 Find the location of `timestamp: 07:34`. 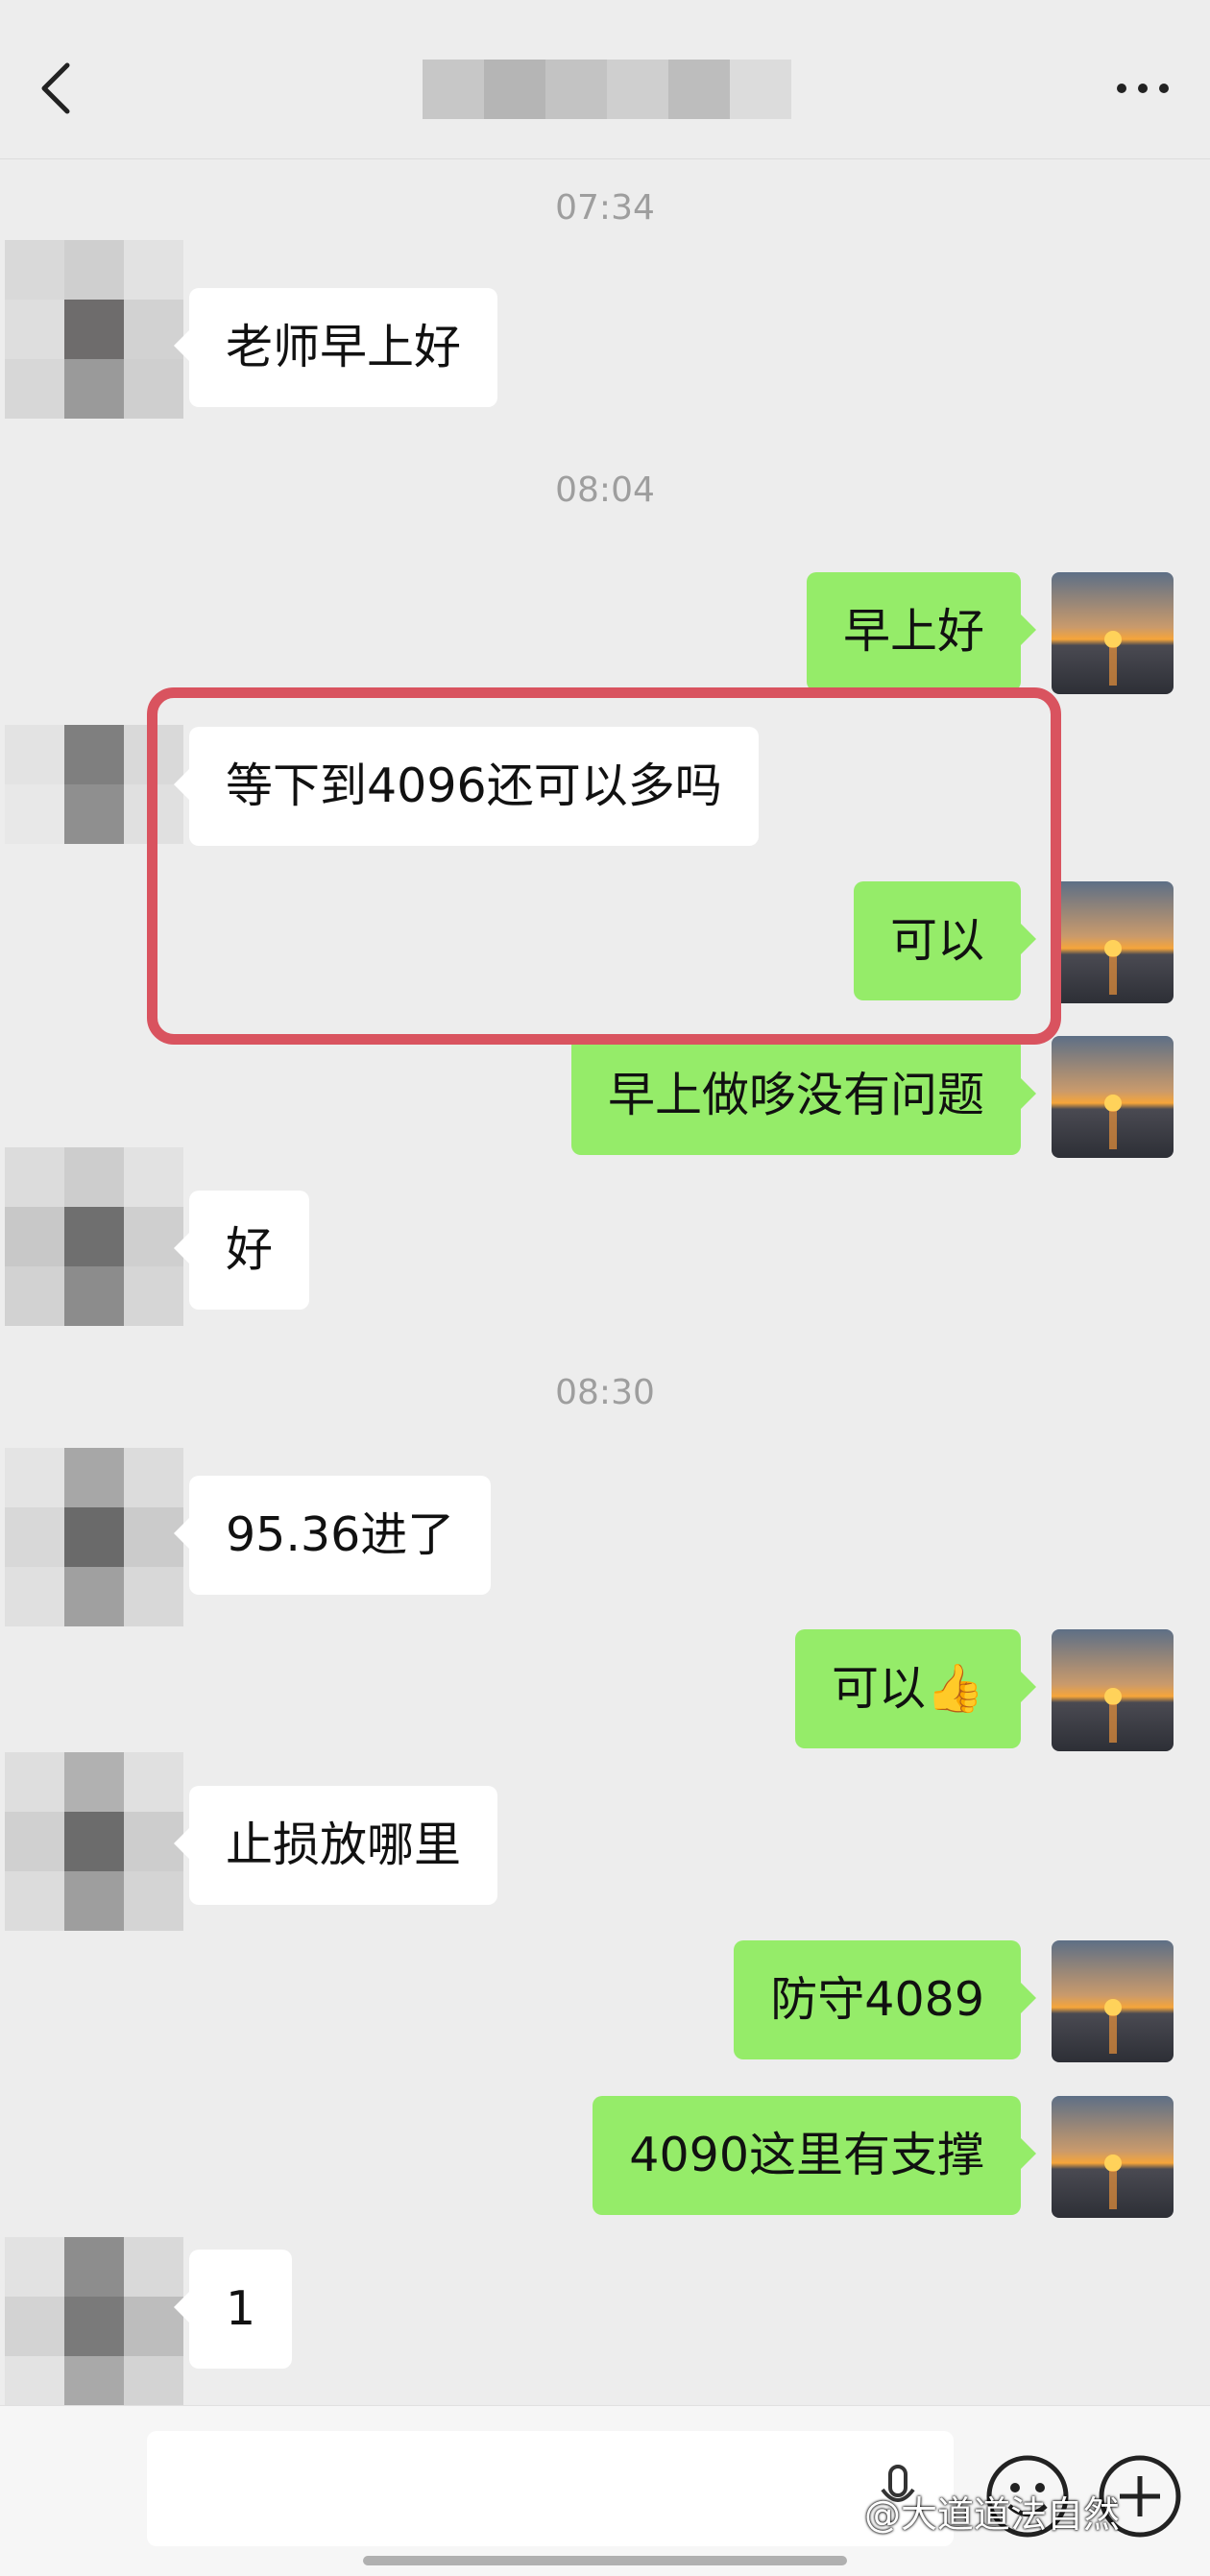

timestamp: 07:34 is located at coordinates (605, 208).